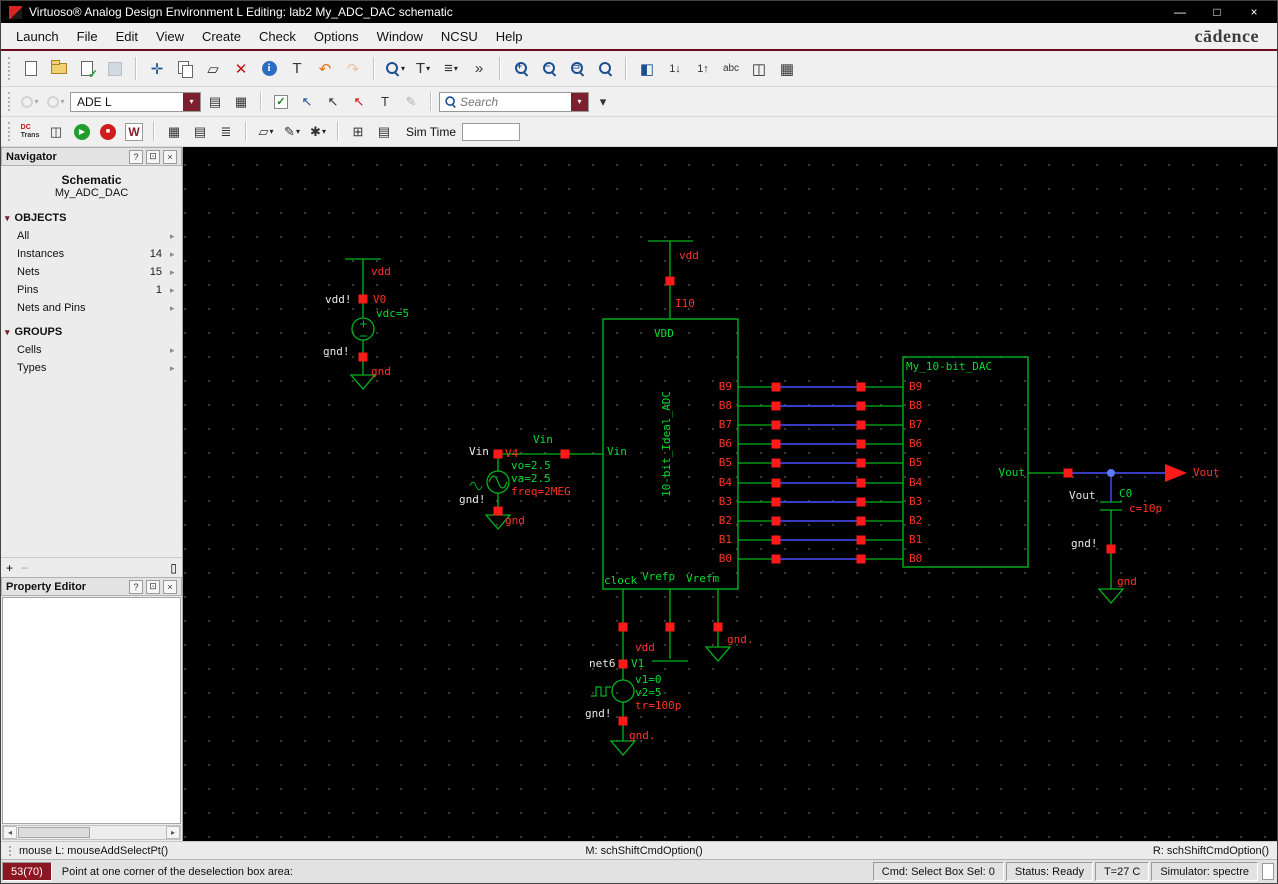 This screenshot has width=1278, height=884. I want to click on dac-pin-b8-label: B8, so click(915, 405).